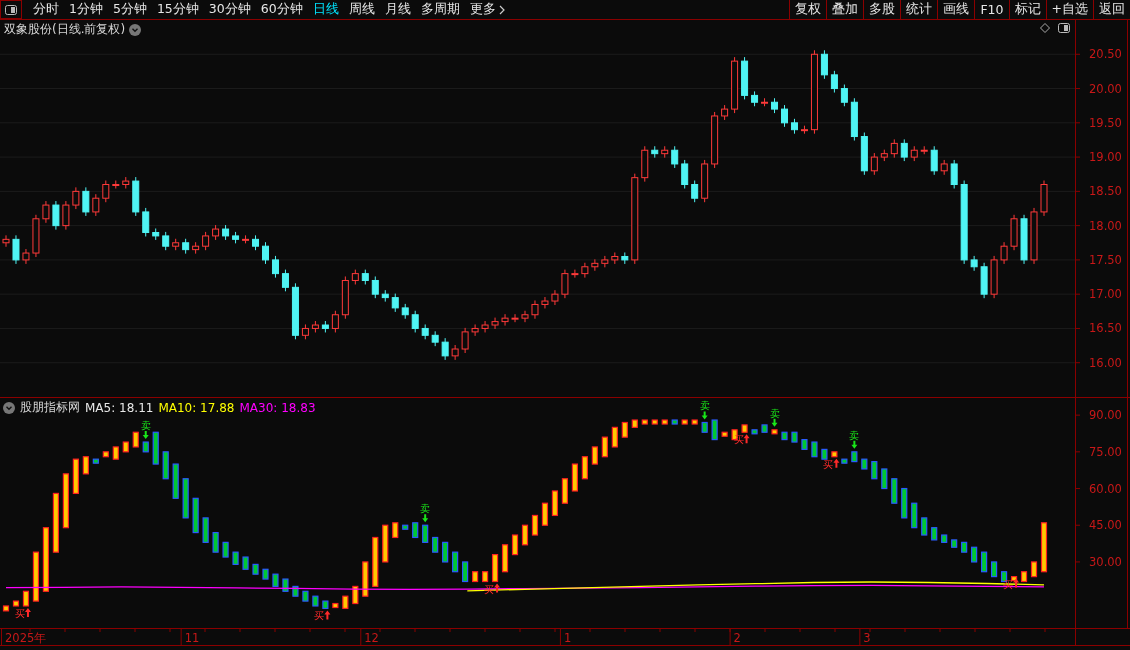 Image resolution: width=1130 pixels, height=650 pixels. What do you see at coordinates (1105, 328) in the screenshot?
I see `axis-label: 16.50` at bounding box center [1105, 328].